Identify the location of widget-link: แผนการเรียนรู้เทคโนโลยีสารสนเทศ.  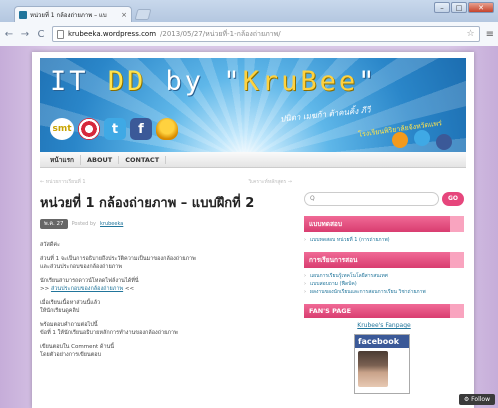
(384, 276).